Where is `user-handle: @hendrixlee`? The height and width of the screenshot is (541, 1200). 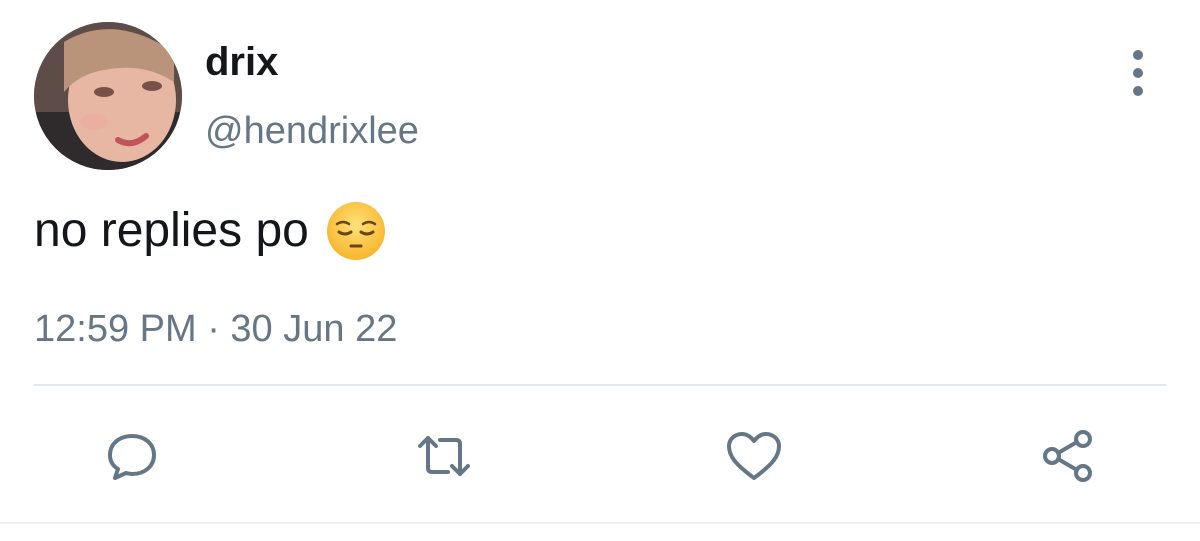 user-handle: @hendrixlee is located at coordinates (312, 131).